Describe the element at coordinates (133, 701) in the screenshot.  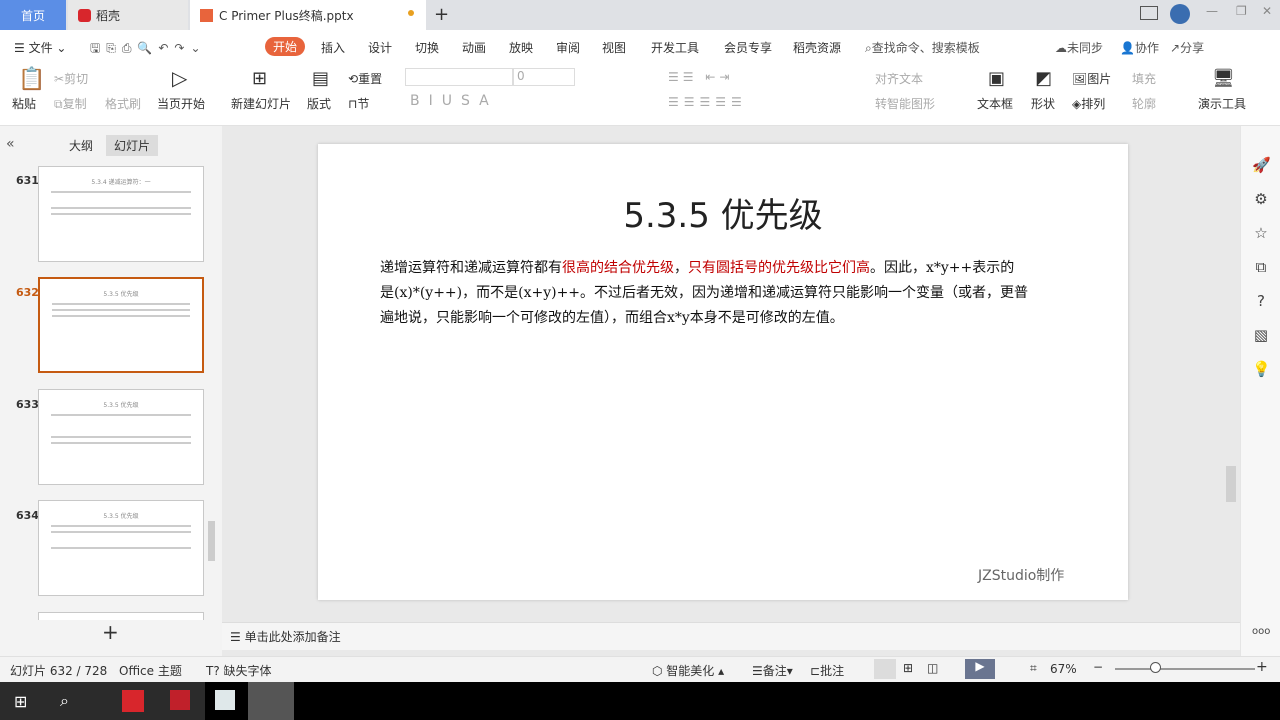
I see `wps-taskbar-icon` at that location.